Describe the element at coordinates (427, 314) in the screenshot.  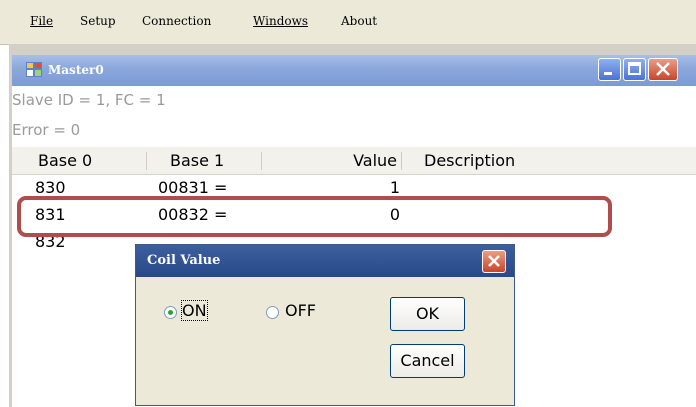
I see `ok-button: OK` at that location.